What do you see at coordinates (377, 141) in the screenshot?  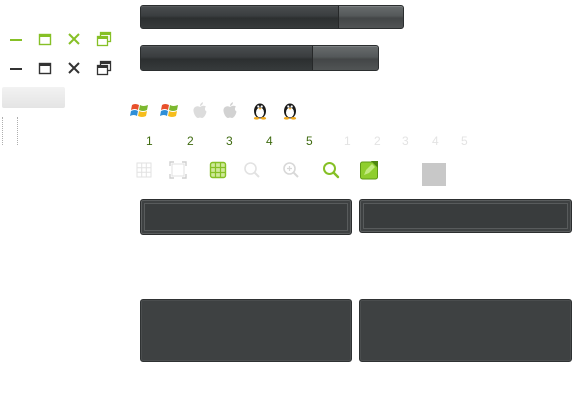 I see `page-number-2-disabled: 2` at bounding box center [377, 141].